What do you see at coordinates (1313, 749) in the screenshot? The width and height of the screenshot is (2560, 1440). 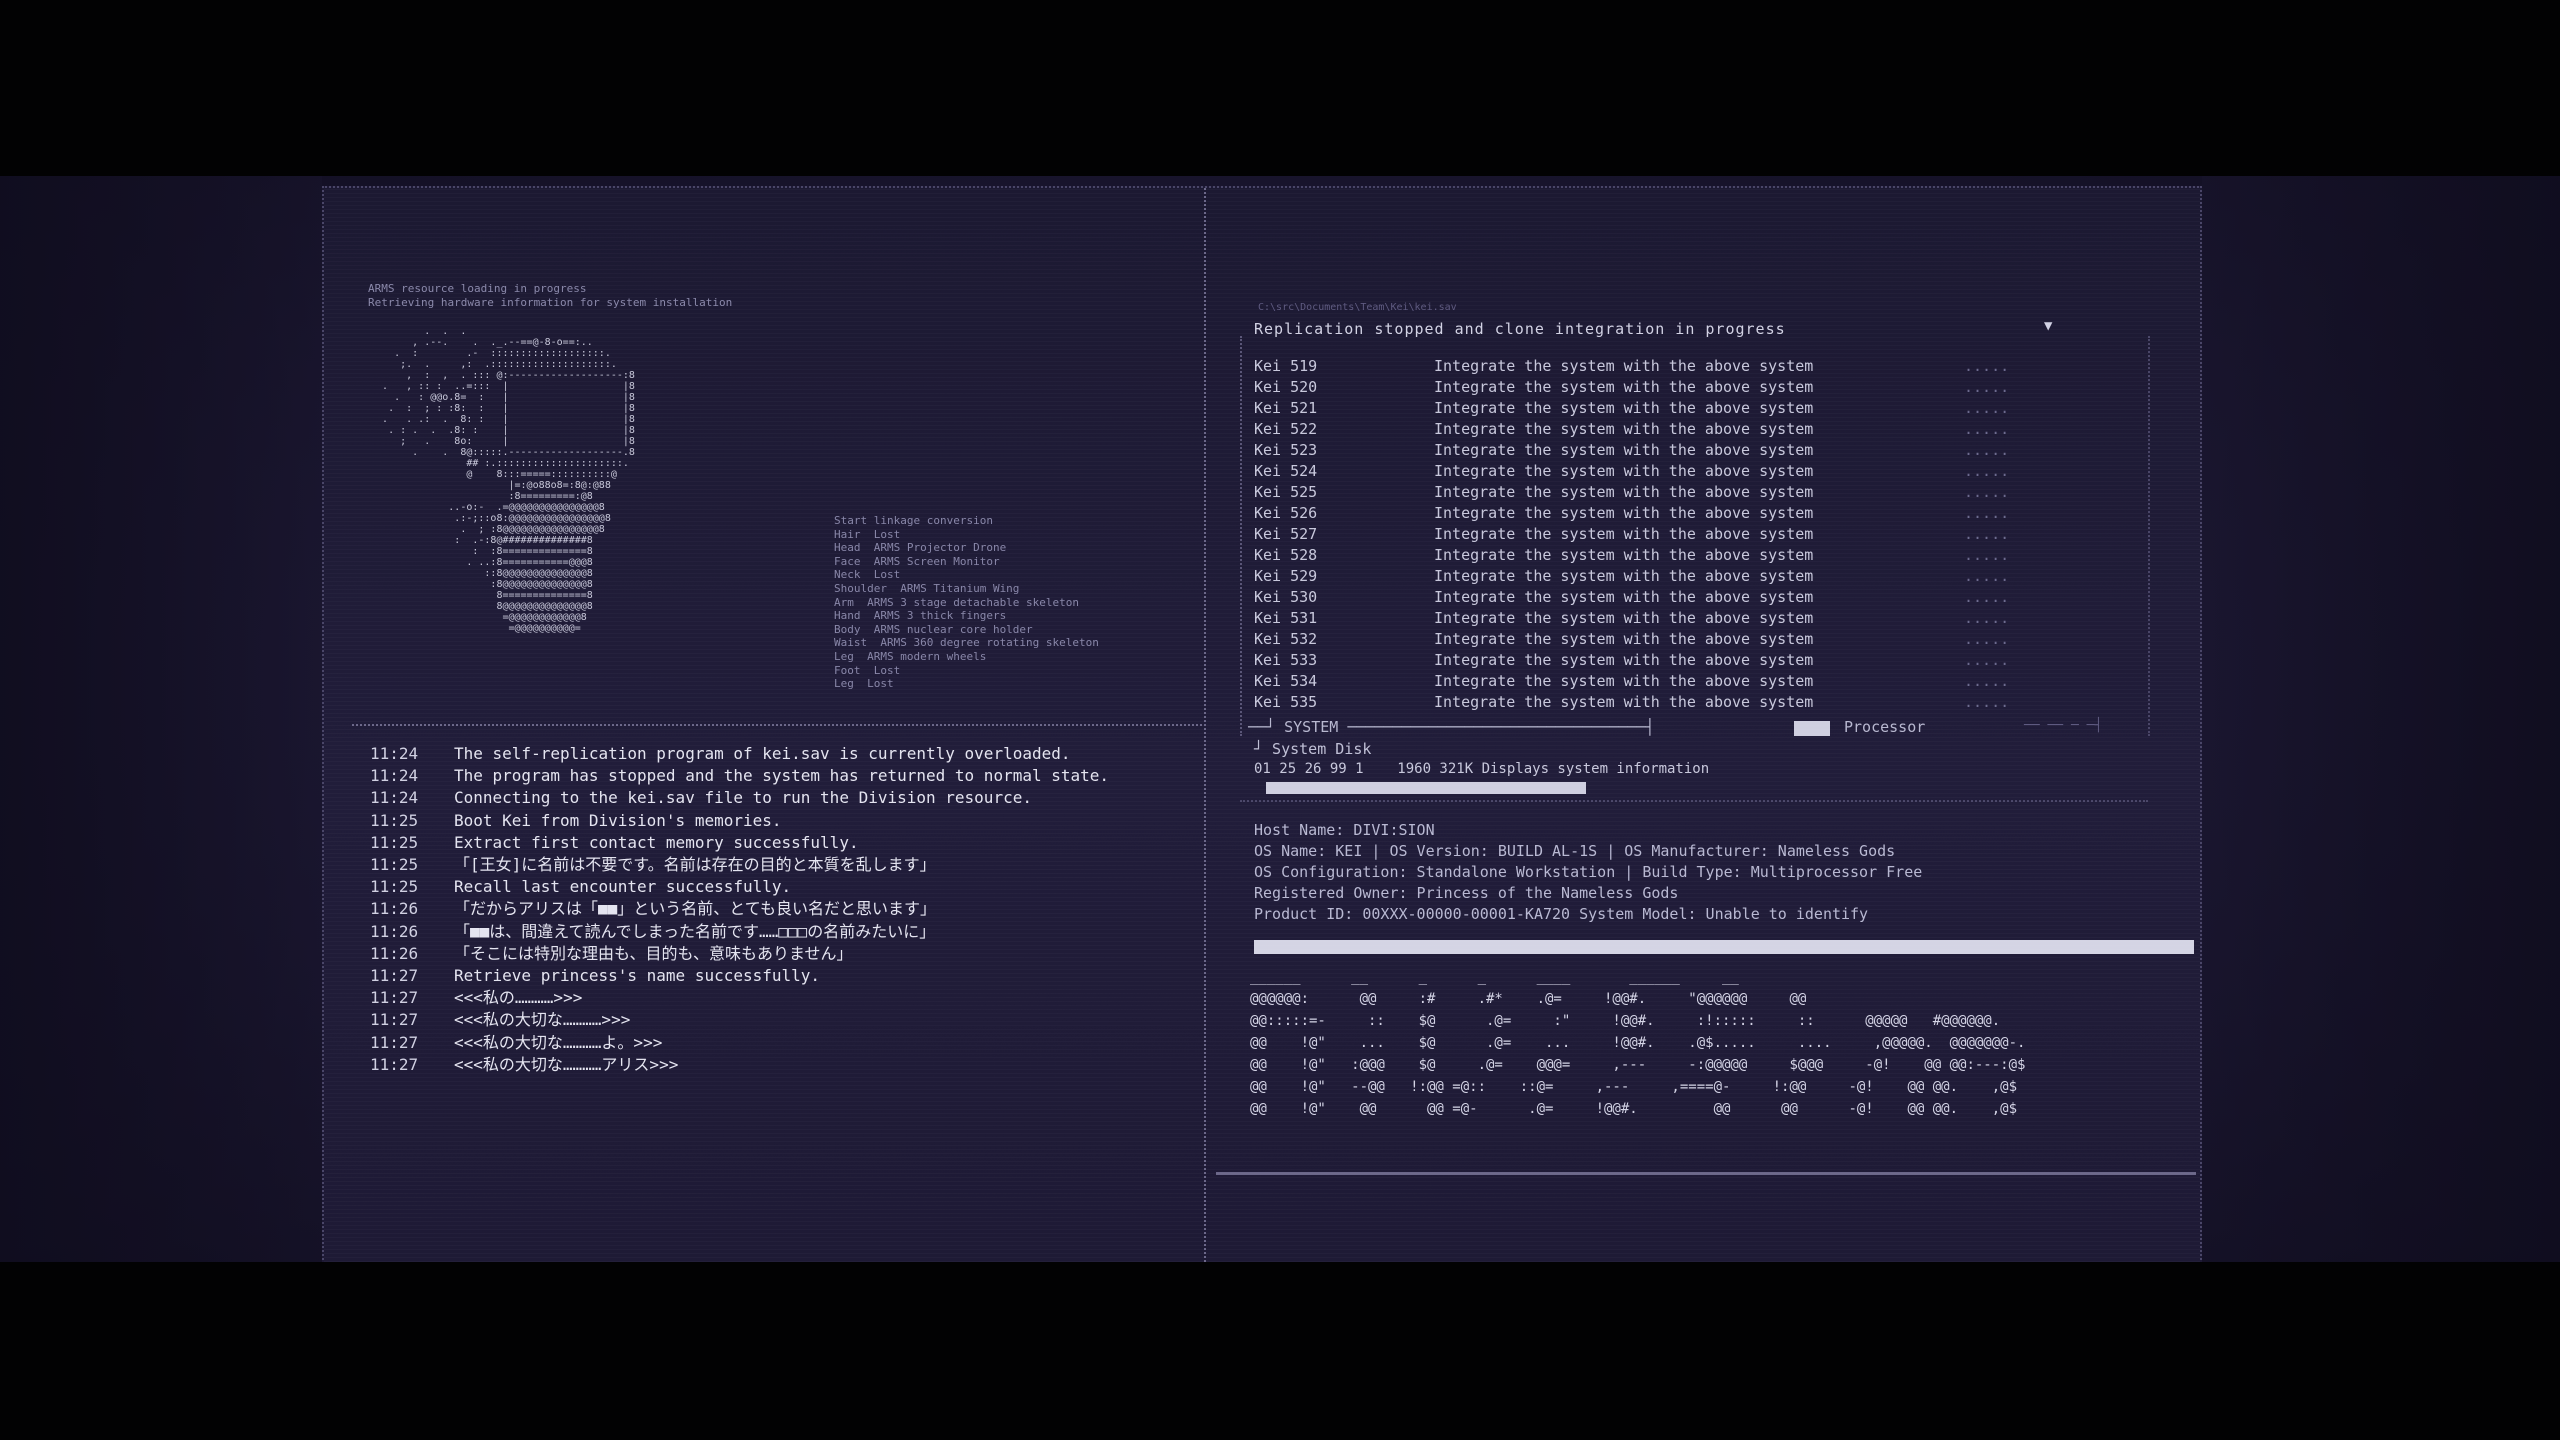 I see `system-disk-label: ┘ System Disk` at bounding box center [1313, 749].